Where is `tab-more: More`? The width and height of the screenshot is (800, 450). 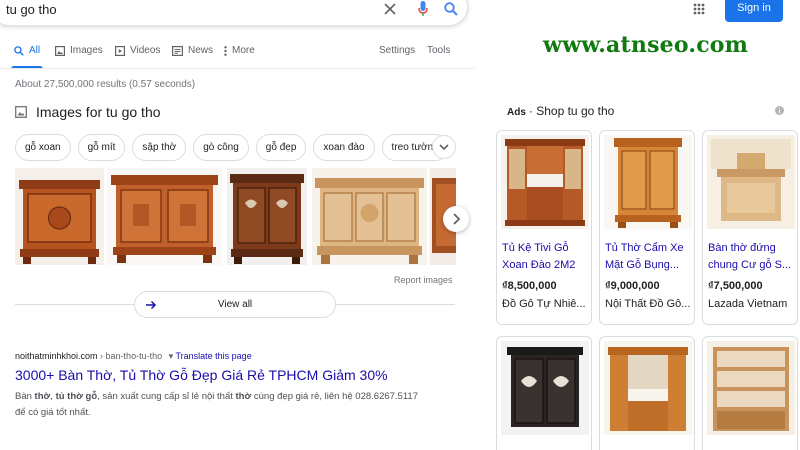
tab-more: More is located at coordinates (239, 50).